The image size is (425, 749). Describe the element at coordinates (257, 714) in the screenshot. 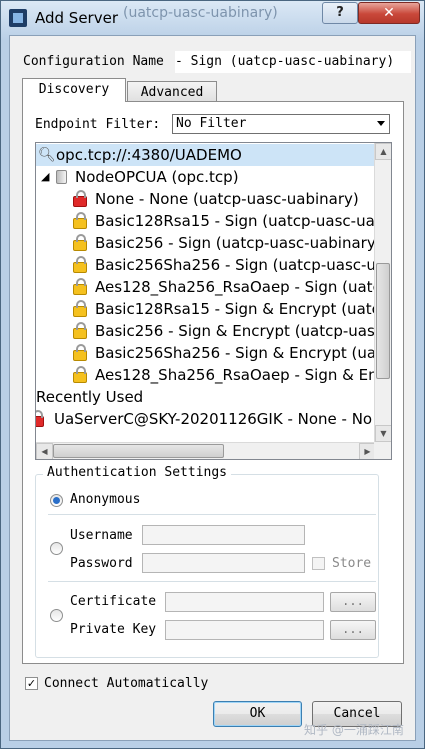

I see `ok-button: OK` at that location.